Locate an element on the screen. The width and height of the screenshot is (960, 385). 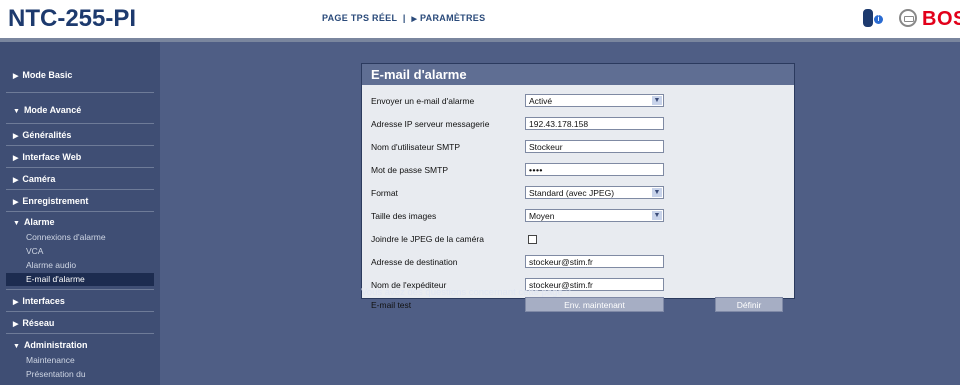
test-email-label: E-mail test is located at coordinates (391, 305).